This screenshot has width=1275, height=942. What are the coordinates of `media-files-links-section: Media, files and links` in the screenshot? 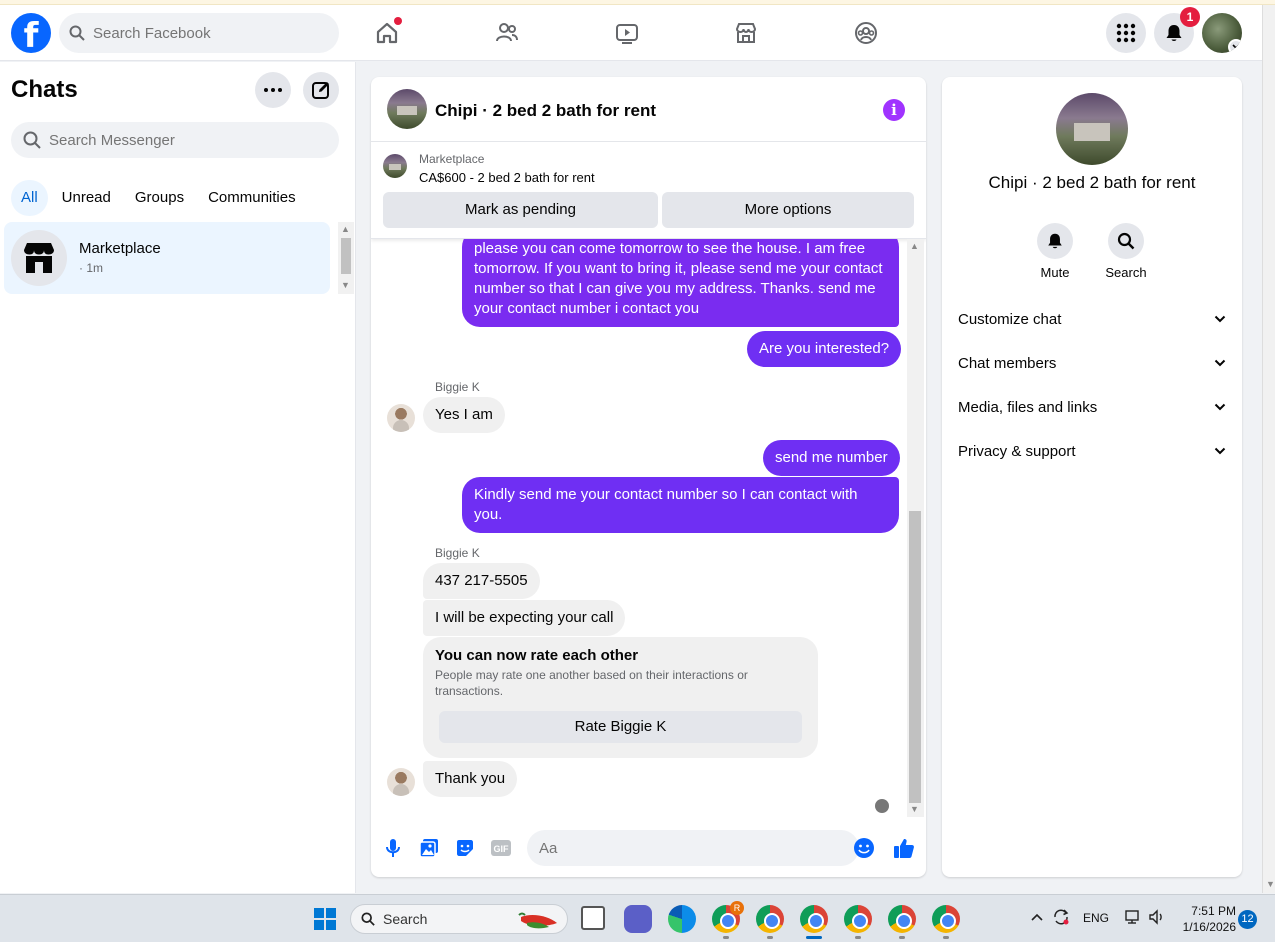 It's located at (1092, 407).